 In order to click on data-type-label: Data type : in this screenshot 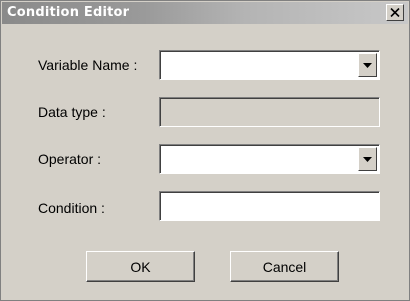, I will do `click(72, 112)`.